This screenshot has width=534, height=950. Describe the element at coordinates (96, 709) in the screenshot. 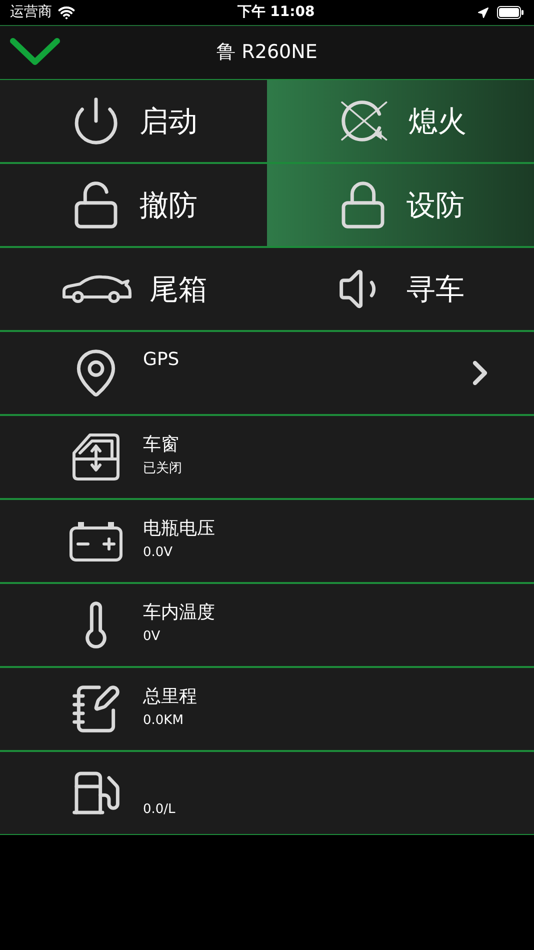

I see `notebook-pen-icon` at that location.